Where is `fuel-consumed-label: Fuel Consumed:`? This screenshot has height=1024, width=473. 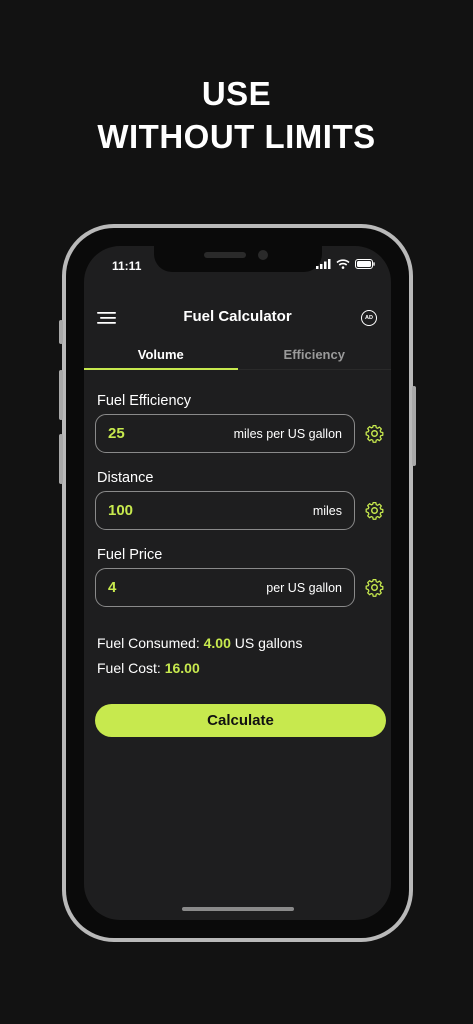 fuel-consumed-label: Fuel Consumed: is located at coordinates (148, 643).